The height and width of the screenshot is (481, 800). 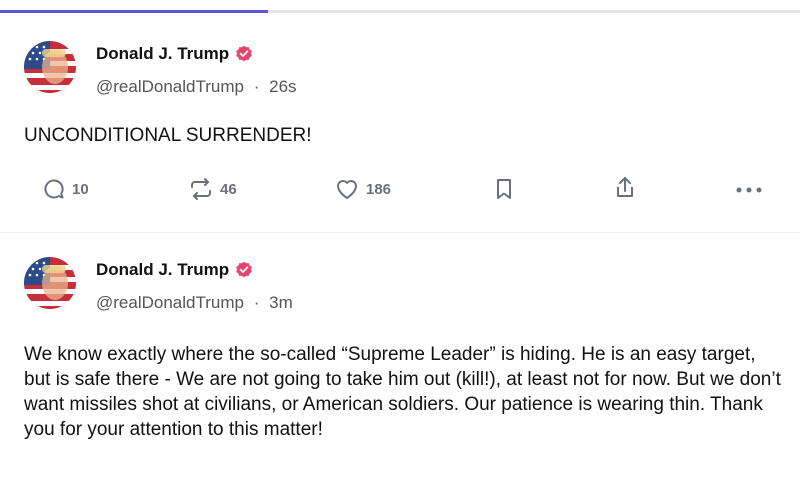 I want to click on share-button, so click(x=625, y=188).